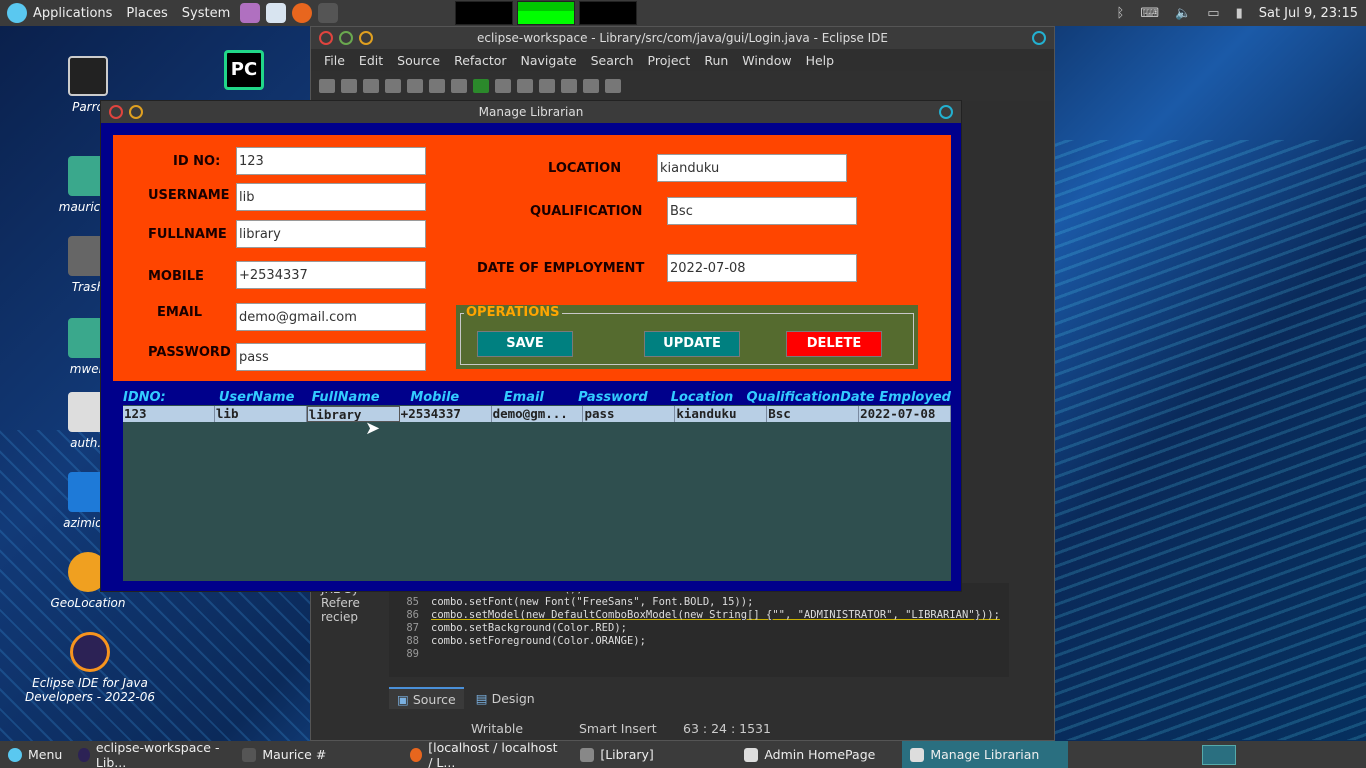 The width and height of the screenshot is (1366, 768). What do you see at coordinates (434, 398) in the screenshot?
I see `column-header-mobile: Mobile` at bounding box center [434, 398].